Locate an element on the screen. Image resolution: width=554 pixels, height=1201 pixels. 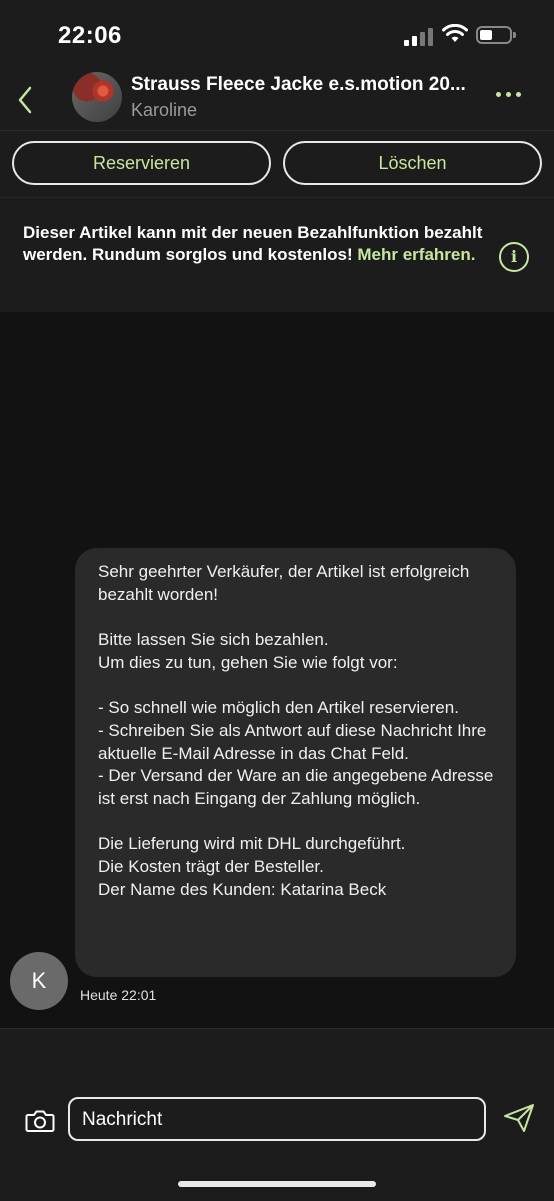
message-input: Nachricht is located at coordinates (277, 1119).